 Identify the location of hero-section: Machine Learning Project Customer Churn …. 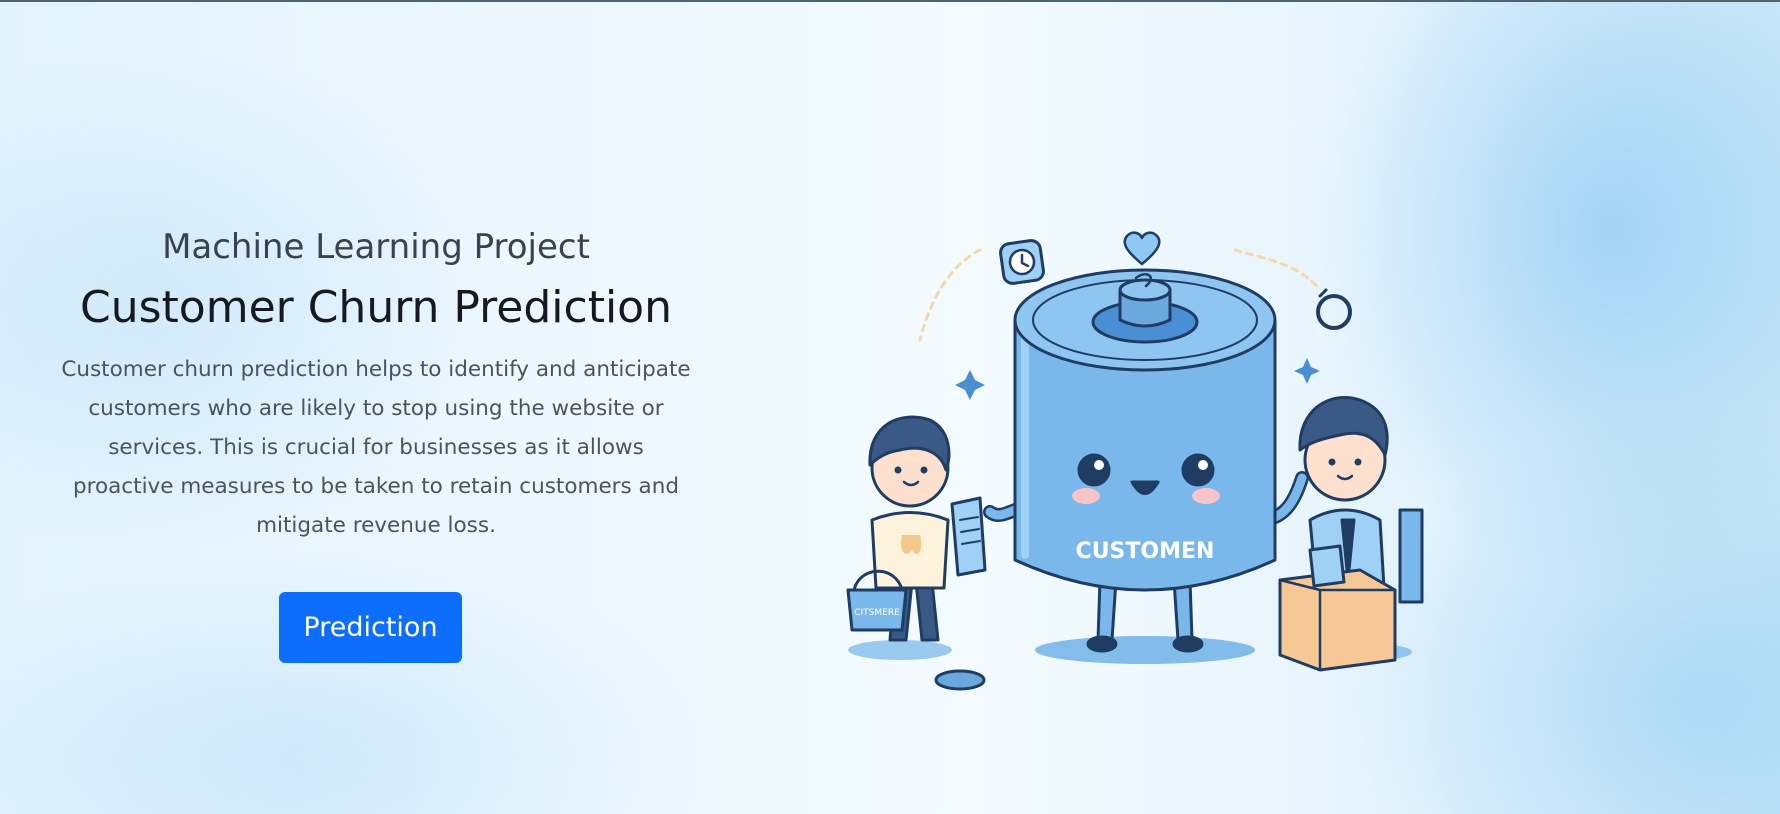
(376, 382).